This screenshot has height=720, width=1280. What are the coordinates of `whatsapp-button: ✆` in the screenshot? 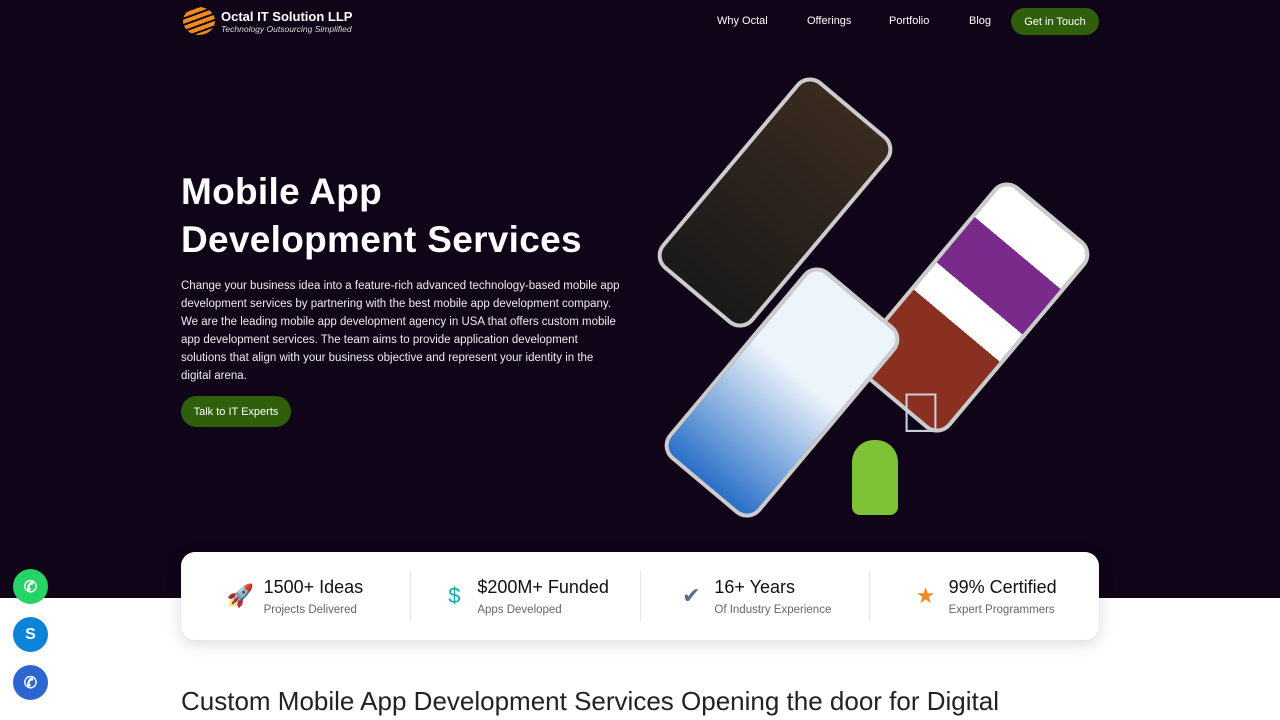 It's located at (30, 586).